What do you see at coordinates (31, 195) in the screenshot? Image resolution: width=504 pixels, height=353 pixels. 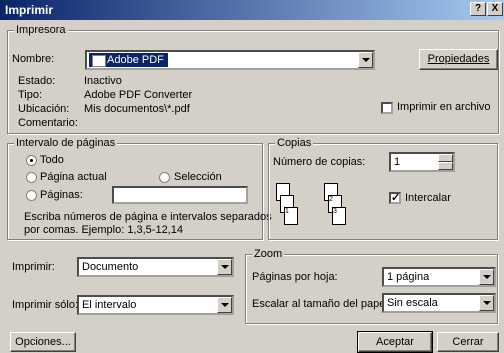 I see `range-pages-radio` at bounding box center [31, 195].